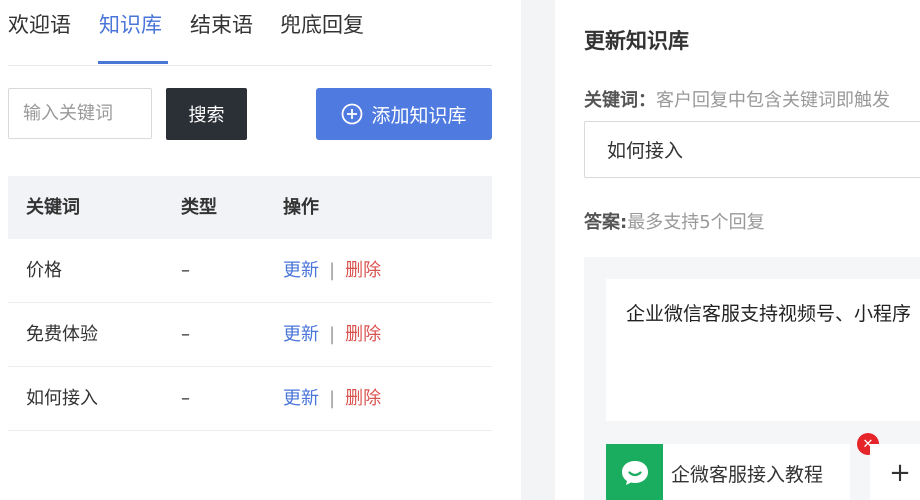 This screenshot has width=920, height=500. I want to click on attachment-label: 企微客服接入教程, so click(747, 474).